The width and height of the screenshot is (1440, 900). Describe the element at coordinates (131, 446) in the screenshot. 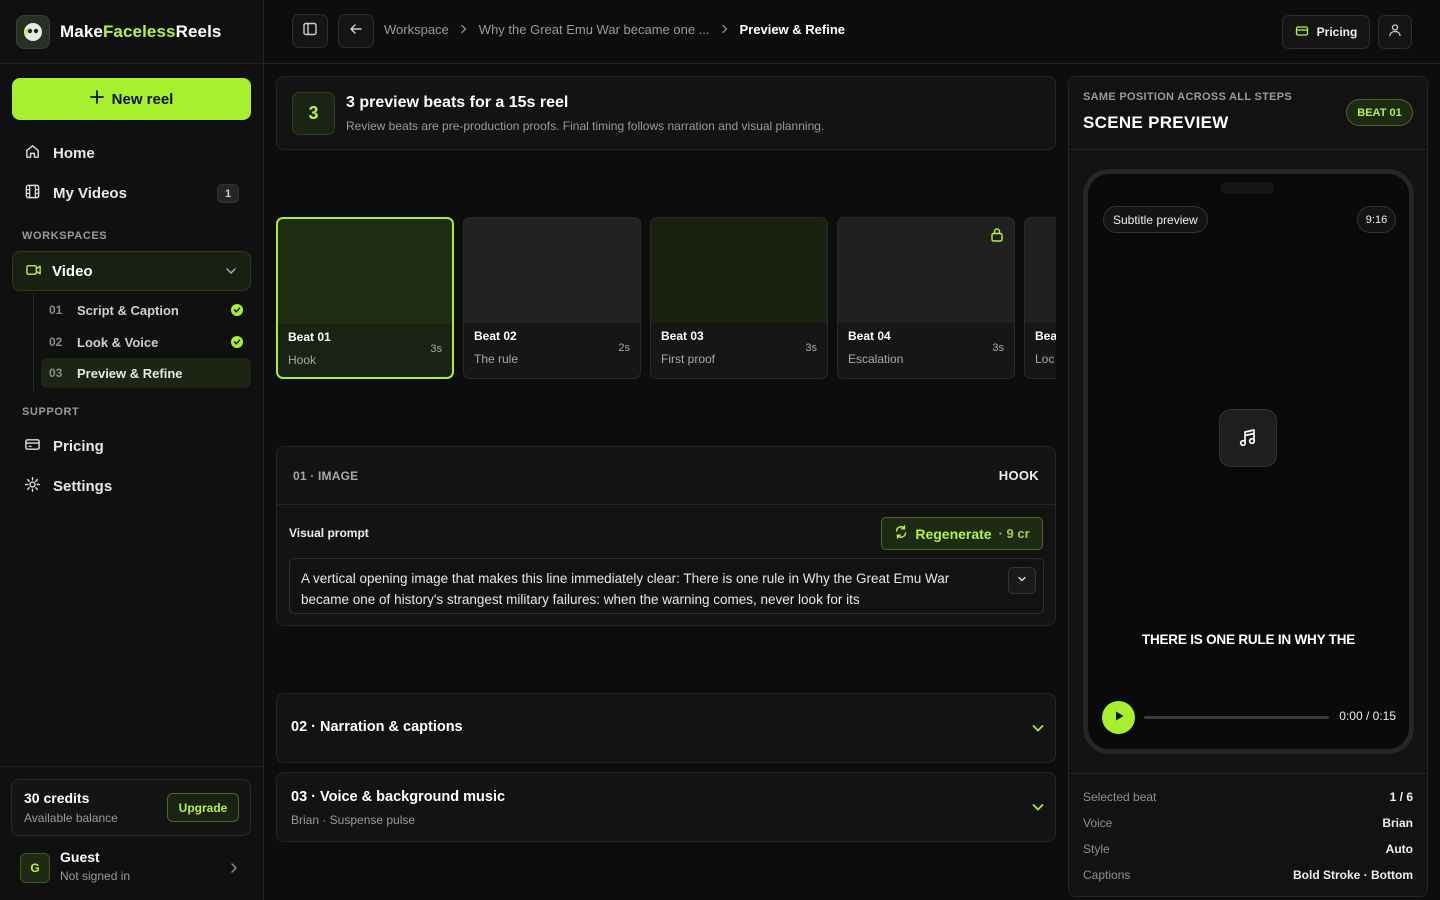

I see `nav-pricing: Pricing` at that location.